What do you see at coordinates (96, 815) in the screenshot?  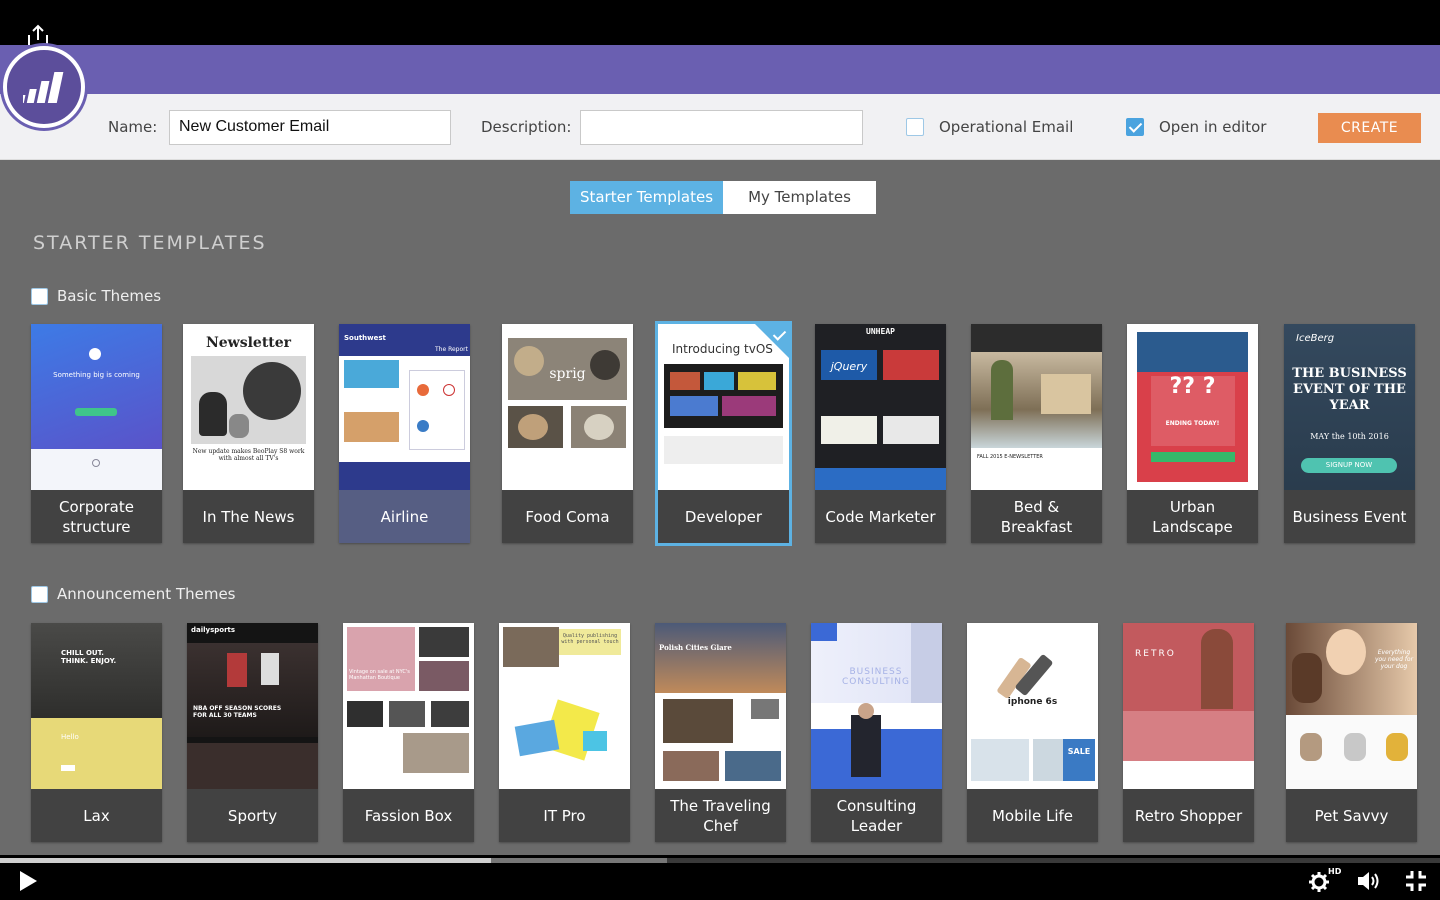 I see `template-caption: Lax` at bounding box center [96, 815].